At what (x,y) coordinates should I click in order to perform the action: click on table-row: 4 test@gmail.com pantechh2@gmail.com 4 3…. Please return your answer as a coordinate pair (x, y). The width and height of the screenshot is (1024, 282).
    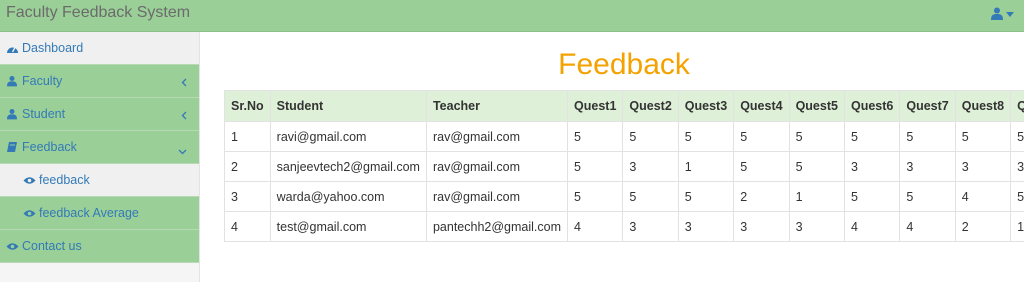
    Looking at the image, I should click on (624, 226).